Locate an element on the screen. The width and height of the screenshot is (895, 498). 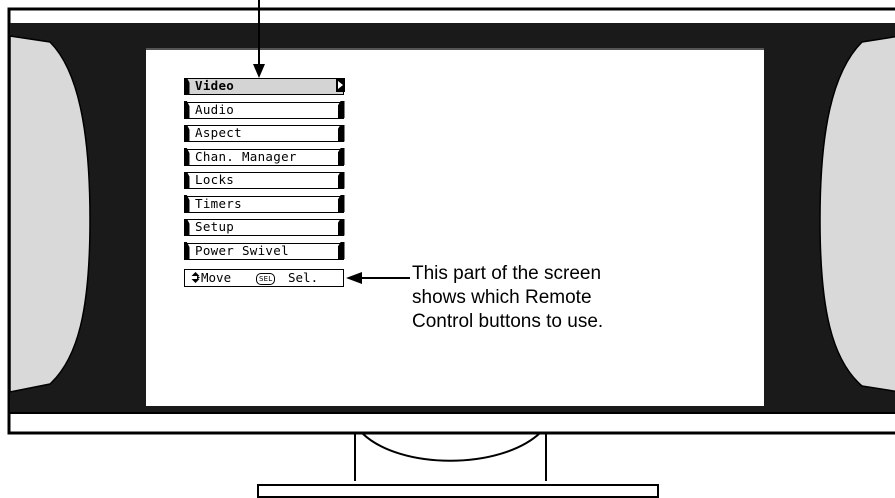
menu-item-chan-manager: Chan. Manager is located at coordinates (264, 157).